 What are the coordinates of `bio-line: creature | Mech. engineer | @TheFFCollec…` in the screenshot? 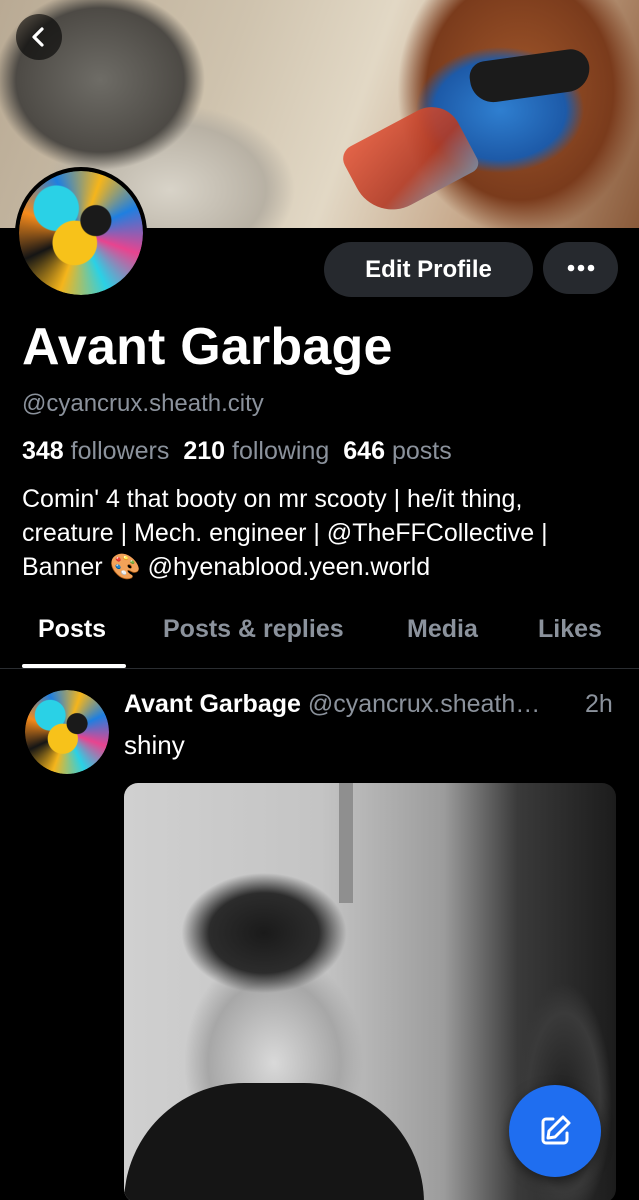 It's located at (285, 533).